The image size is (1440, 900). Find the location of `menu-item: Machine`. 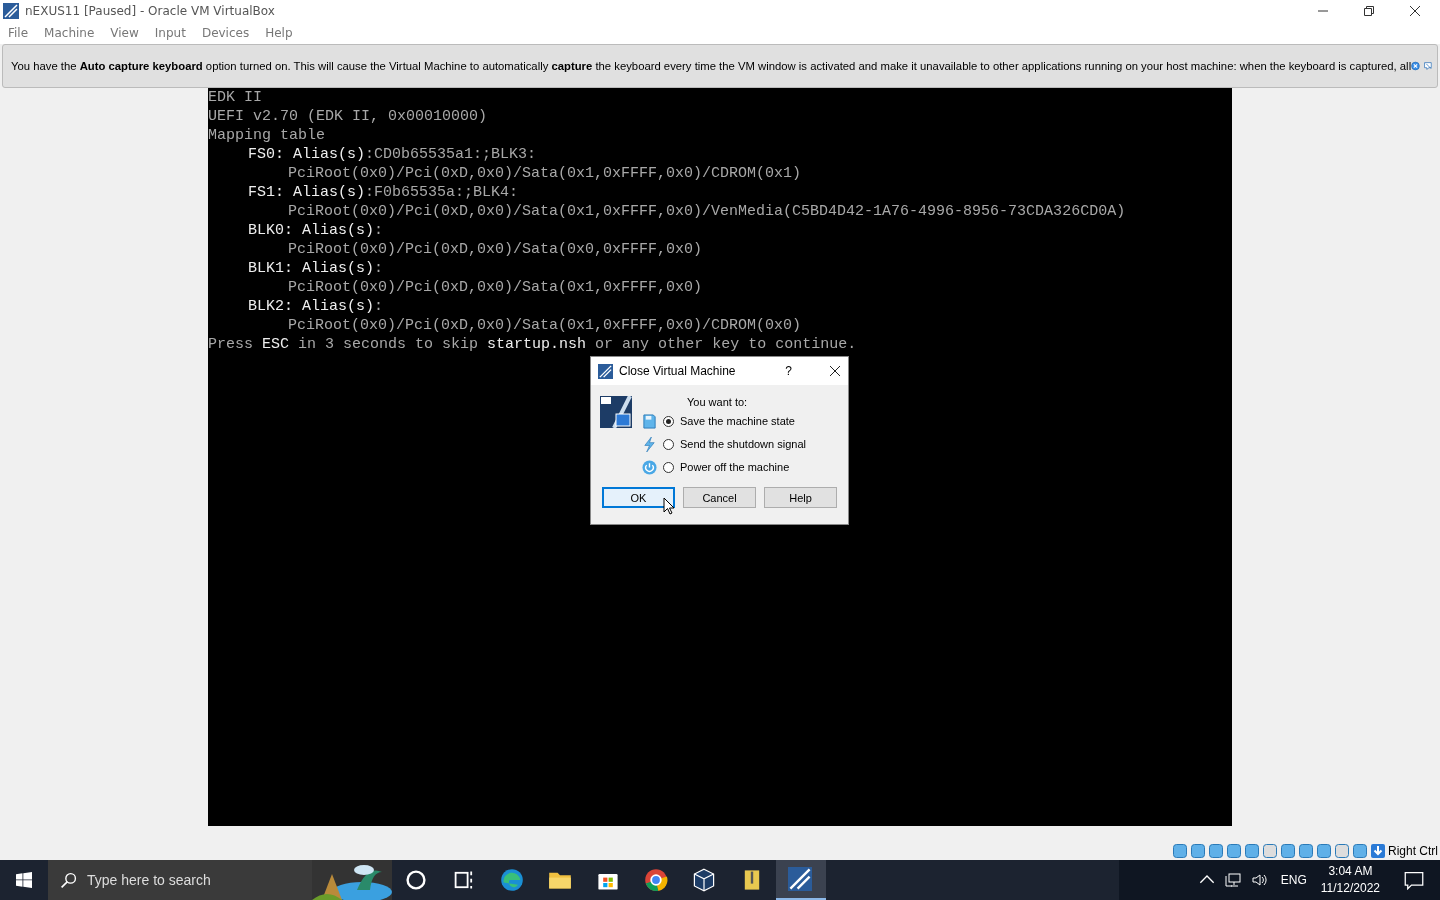

menu-item: Machine is located at coordinates (69, 33).